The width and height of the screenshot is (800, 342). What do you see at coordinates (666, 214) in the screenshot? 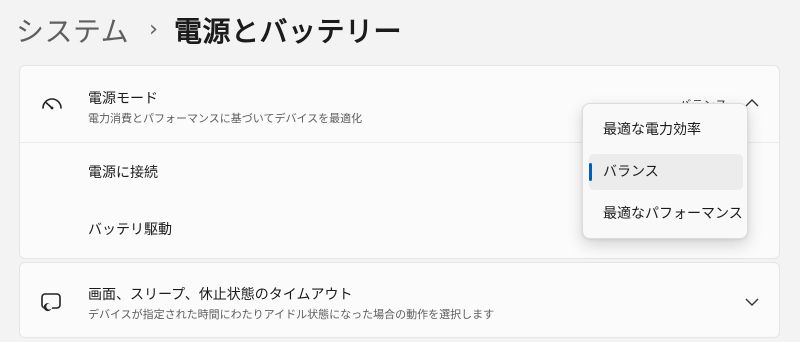
I see `option-best-performance: 最適なパフォーマンス` at bounding box center [666, 214].